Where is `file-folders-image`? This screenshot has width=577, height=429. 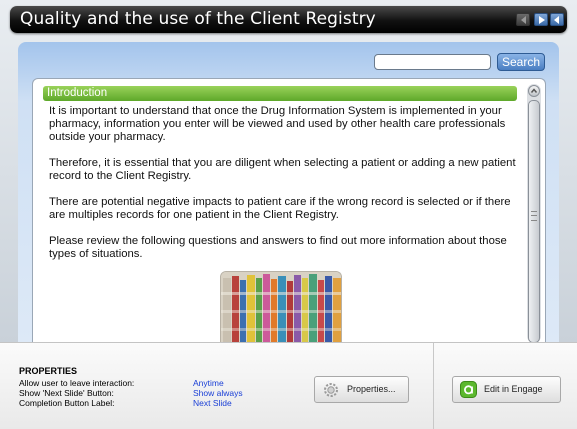
file-folders-image is located at coordinates (281, 307).